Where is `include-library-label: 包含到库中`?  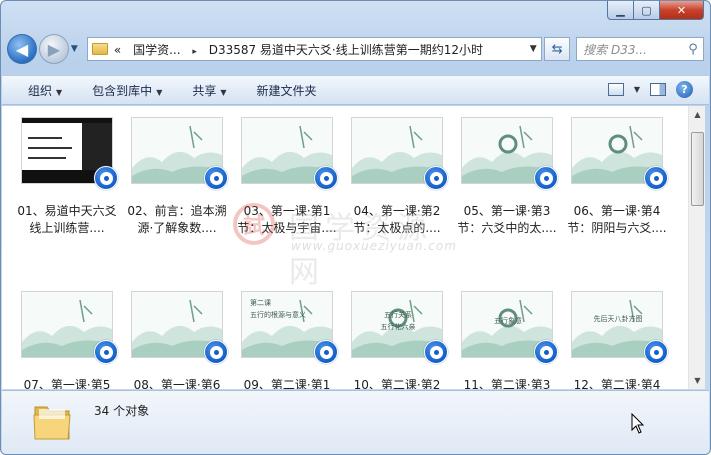 include-library-label: 包含到库中 is located at coordinates (122, 90).